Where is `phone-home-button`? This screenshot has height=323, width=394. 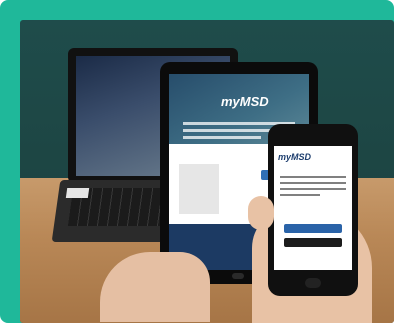
phone-home-button is located at coordinates (313, 283).